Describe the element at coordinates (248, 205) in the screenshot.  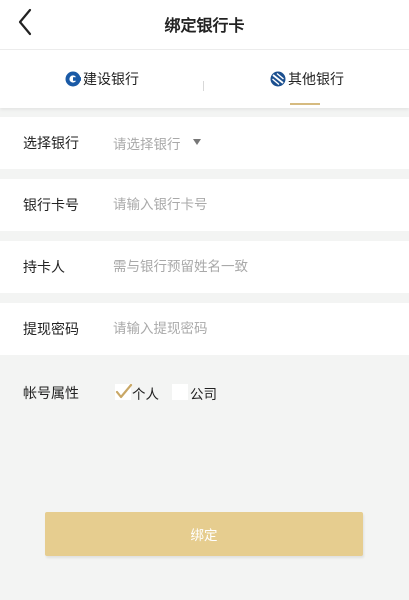
I see `card-number-input` at that location.